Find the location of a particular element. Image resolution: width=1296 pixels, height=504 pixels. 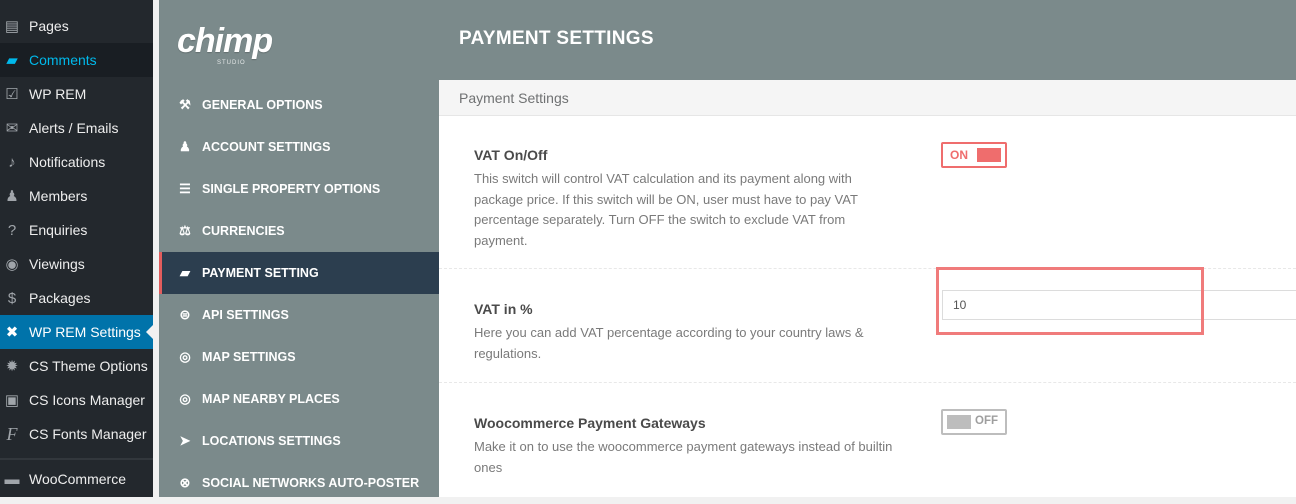

icon-manager-icon: ▣ is located at coordinates (12, 400).